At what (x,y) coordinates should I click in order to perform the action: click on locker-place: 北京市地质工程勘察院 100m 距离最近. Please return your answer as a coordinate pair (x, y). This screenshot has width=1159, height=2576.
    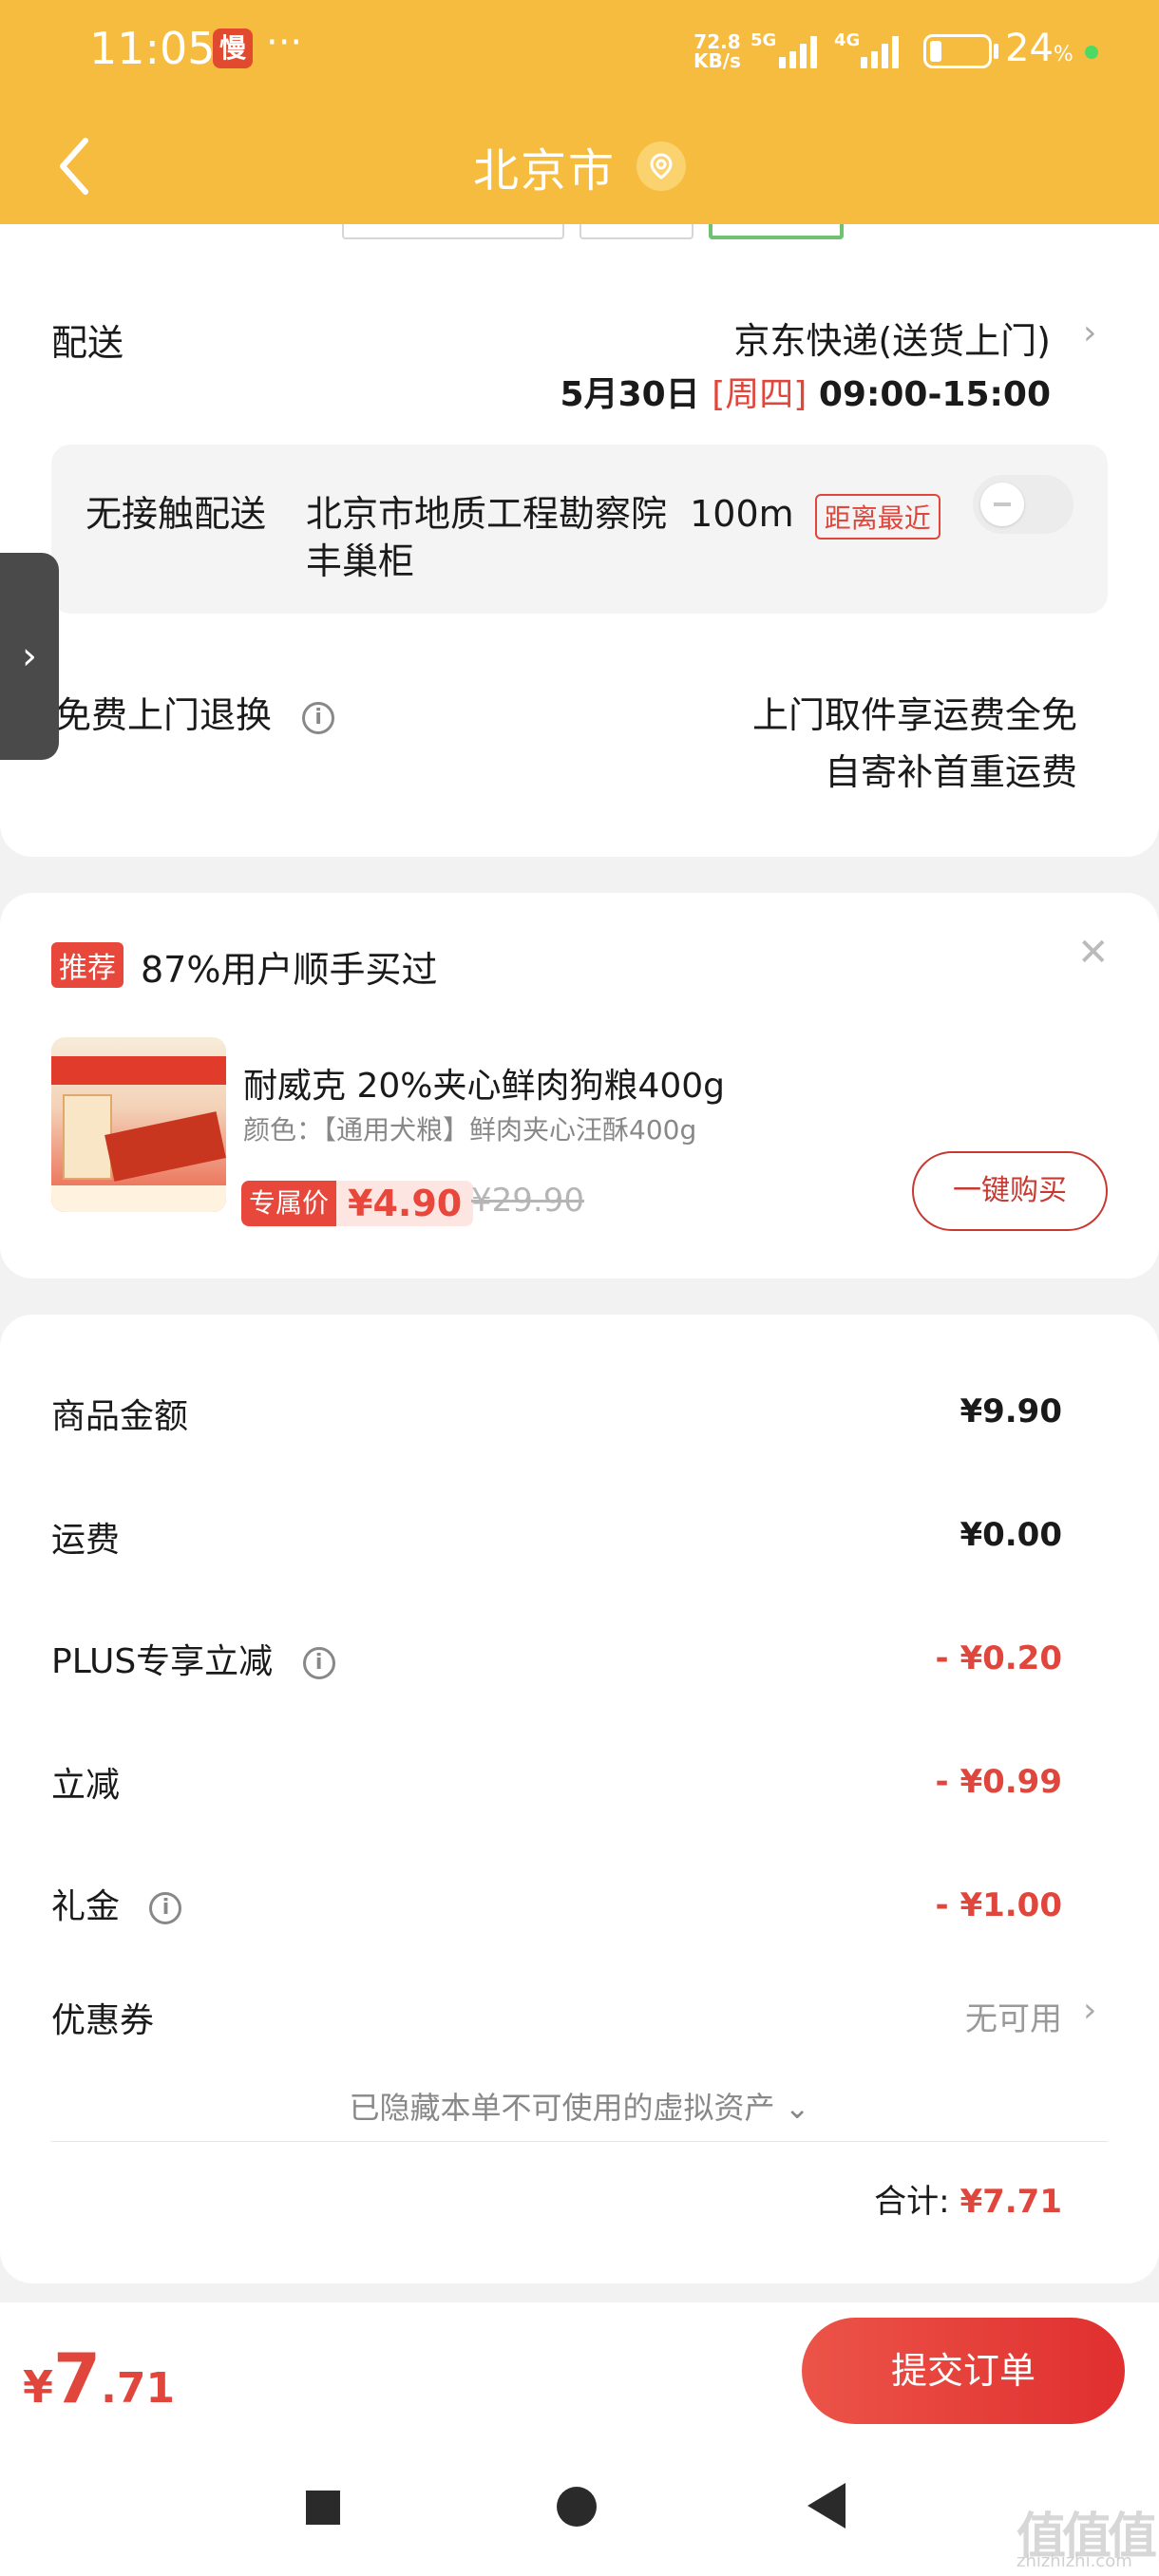
    Looking at the image, I should click on (623, 512).